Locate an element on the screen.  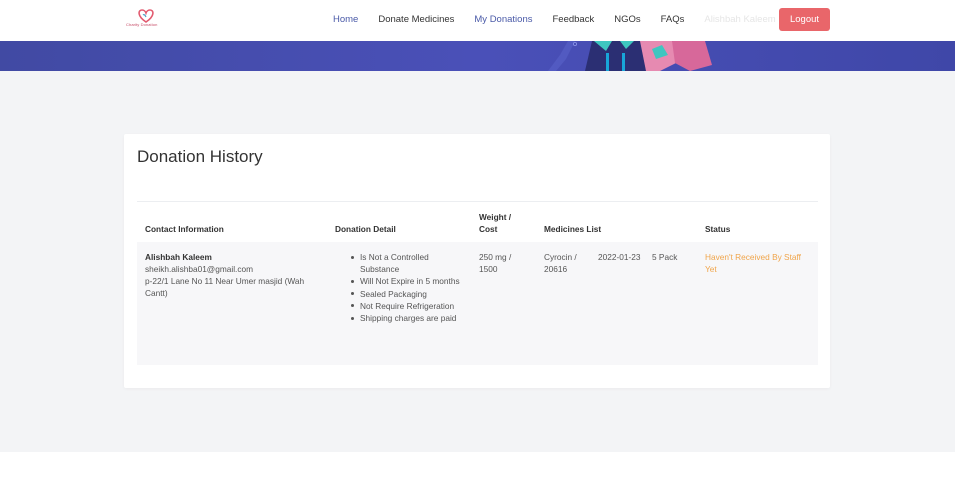
header-medicines-list: Medicines List is located at coordinates (573, 229).